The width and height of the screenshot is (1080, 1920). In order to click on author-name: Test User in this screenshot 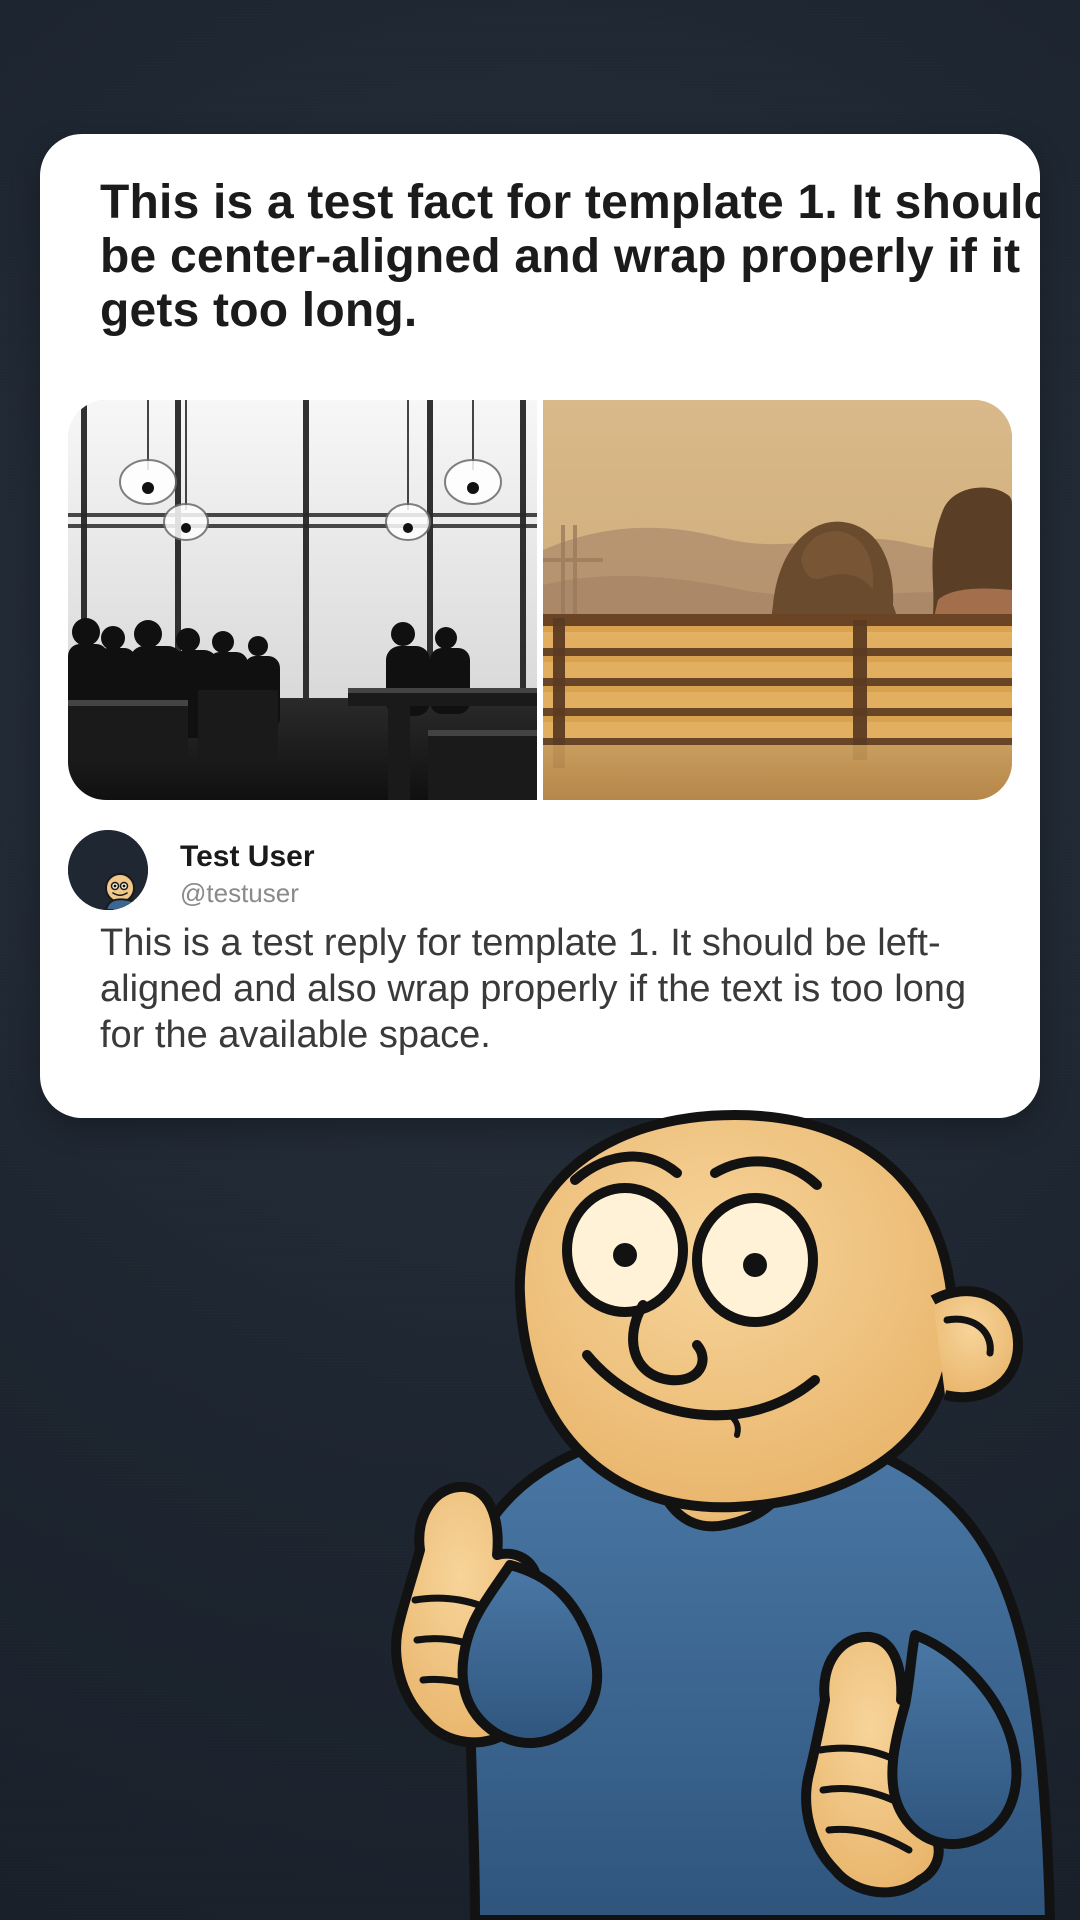, I will do `click(247, 857)`.